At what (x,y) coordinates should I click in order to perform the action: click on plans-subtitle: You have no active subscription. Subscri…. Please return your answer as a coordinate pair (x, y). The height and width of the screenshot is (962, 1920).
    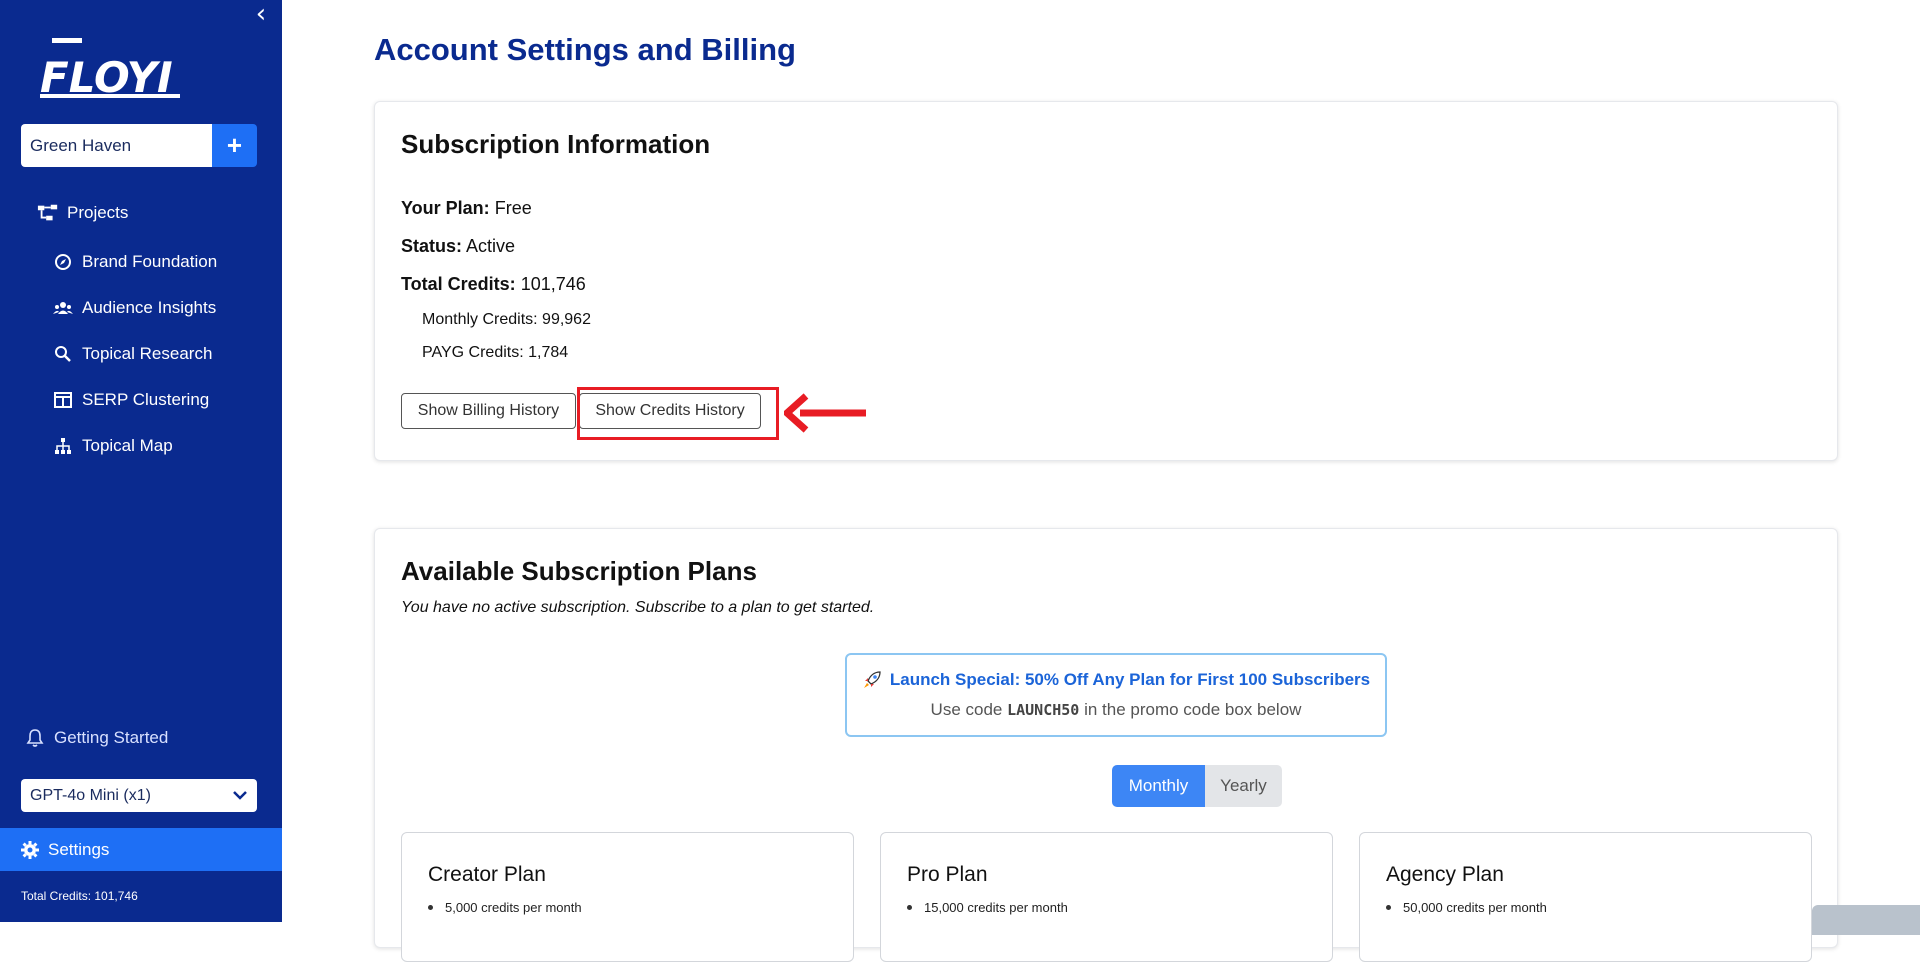
    Looking at the image, I should click on (638, 607).